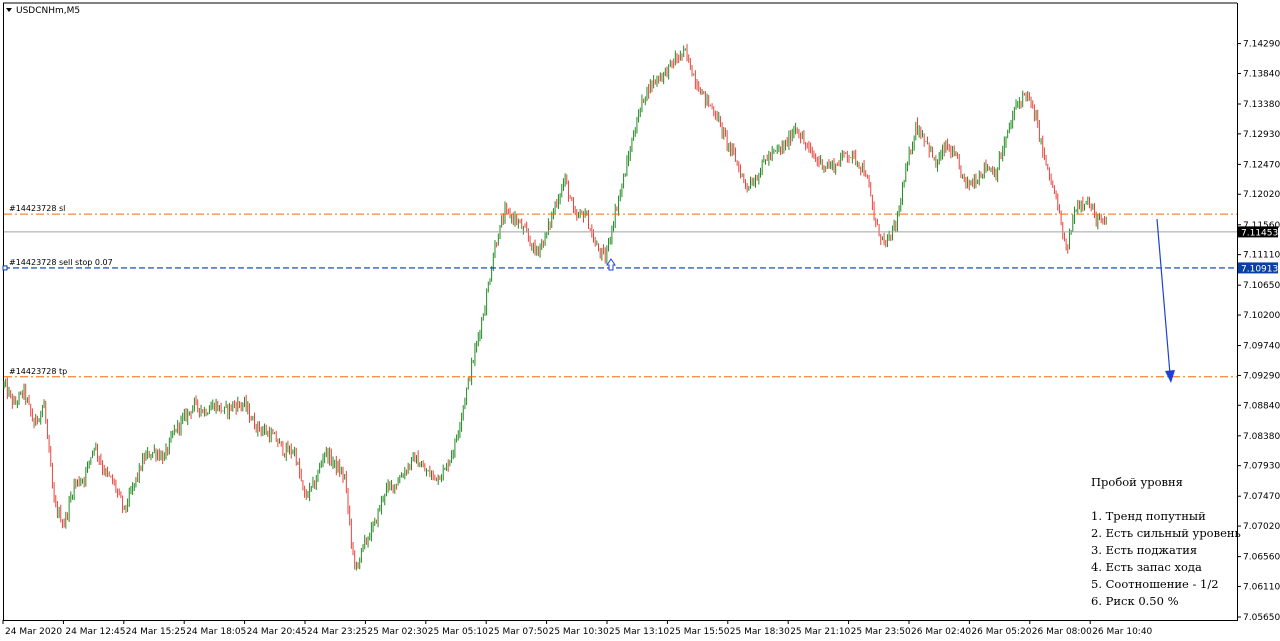 The image size is (1280, 641). I want to click on x-tick-label: 26 Mar 10:40, so click(1122, 632).